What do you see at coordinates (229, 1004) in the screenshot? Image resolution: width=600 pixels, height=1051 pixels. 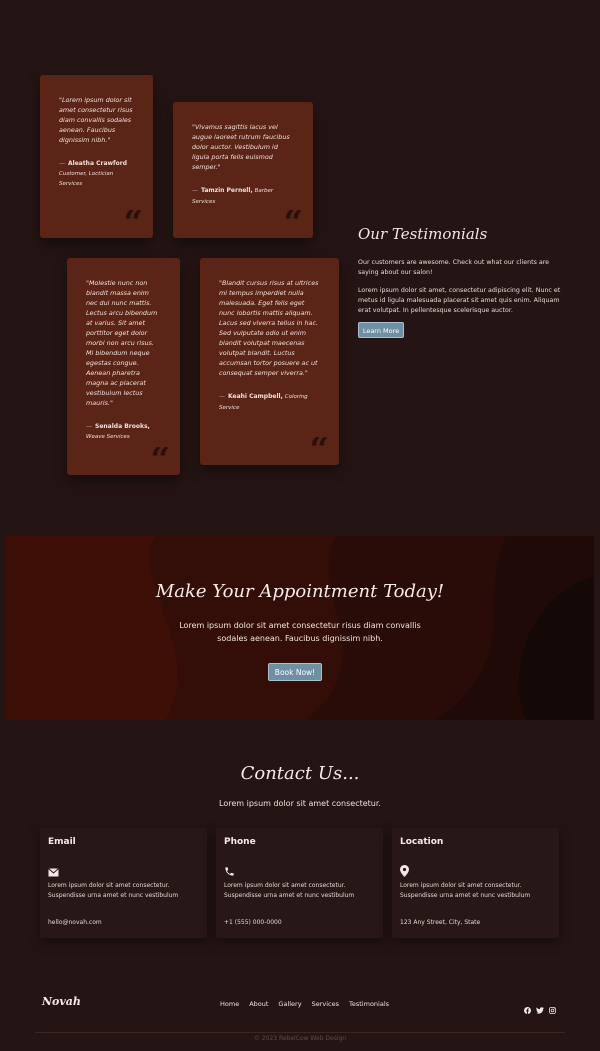 I see `nav-link-home: Home` at bounding box center [229, 1004].